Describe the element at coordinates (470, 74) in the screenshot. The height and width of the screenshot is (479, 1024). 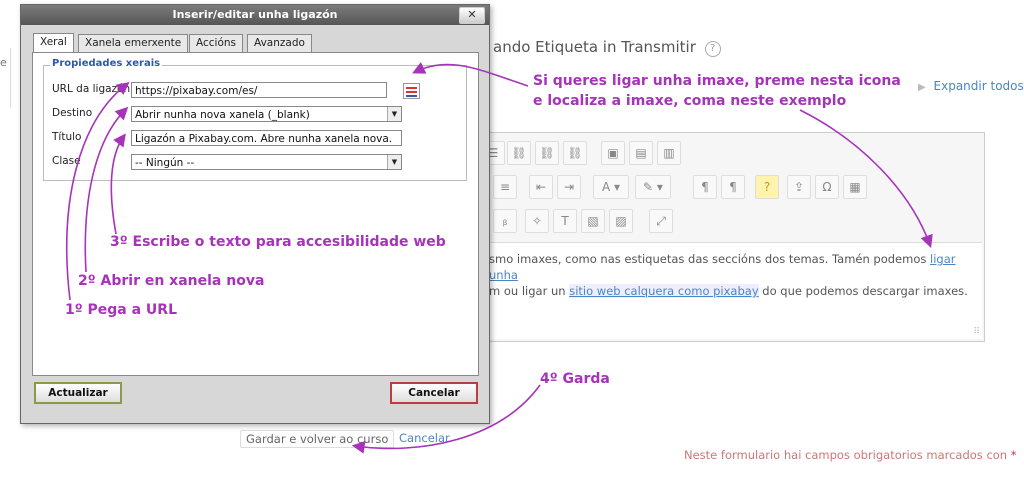
I see `arrow-to-browse-icon` at that location.